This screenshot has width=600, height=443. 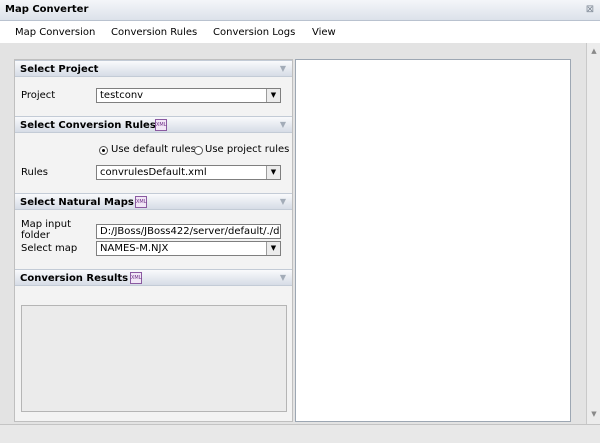 I want to click on map-input-folder-field: D:/JBoss/JBoss422/server/default/./dep, so click(x=188, y=231).